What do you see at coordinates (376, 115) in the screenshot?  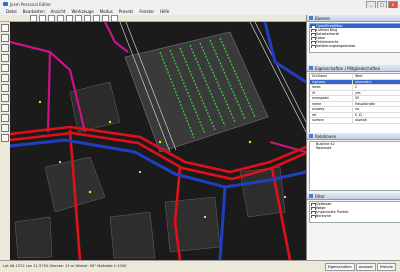 I see `tag-value: K 12` at bounding box center [376, 115].